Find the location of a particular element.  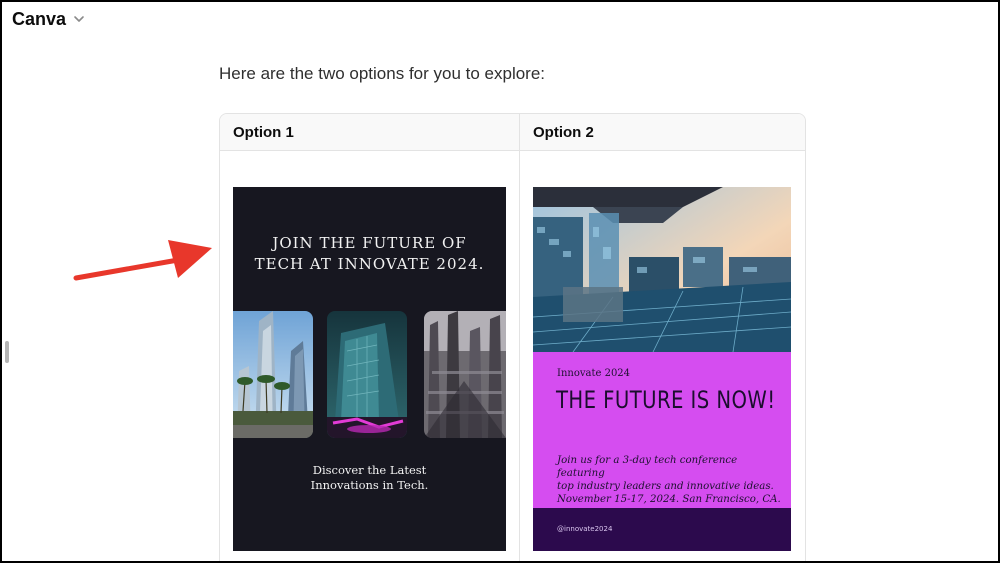

chevron-down-icon is located at coordinates (79, 19).